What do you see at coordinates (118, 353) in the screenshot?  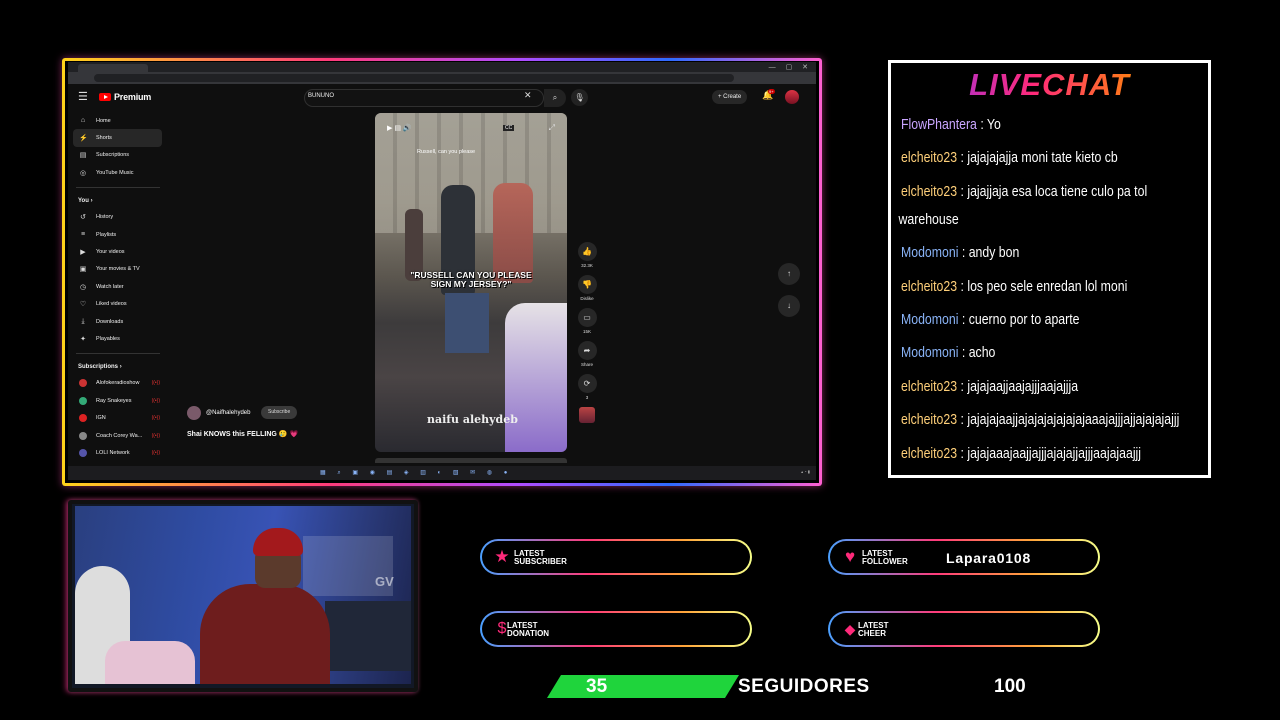 I see `sidebar-divider` at bounding box center [118, 353].